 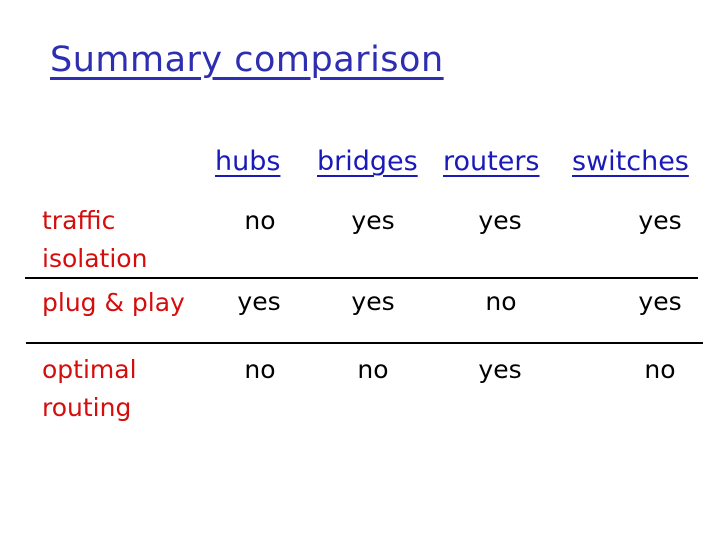 I want to click on cell-bridges: no, so click(x=373, y=369).